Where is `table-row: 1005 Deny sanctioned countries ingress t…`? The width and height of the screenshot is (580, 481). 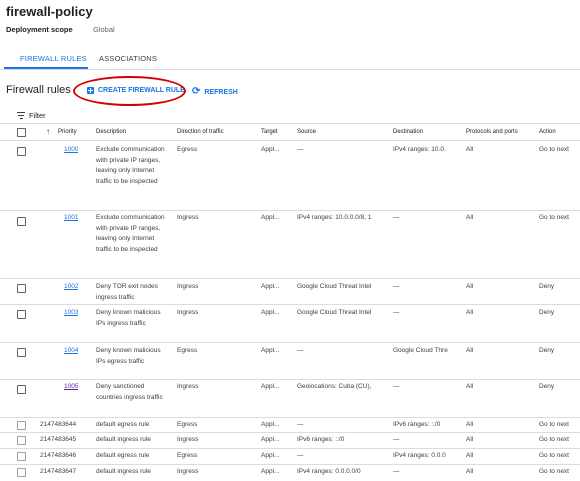
table-row: 1005 Deny sanctioned countries ingress t… is located at coordinates (290, 399).